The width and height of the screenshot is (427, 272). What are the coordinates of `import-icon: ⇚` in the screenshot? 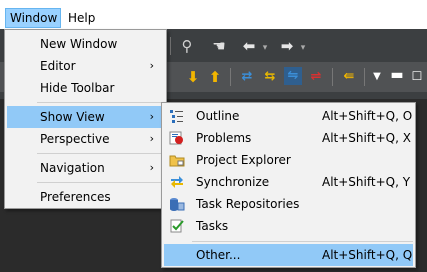 It's located at (349, 77).